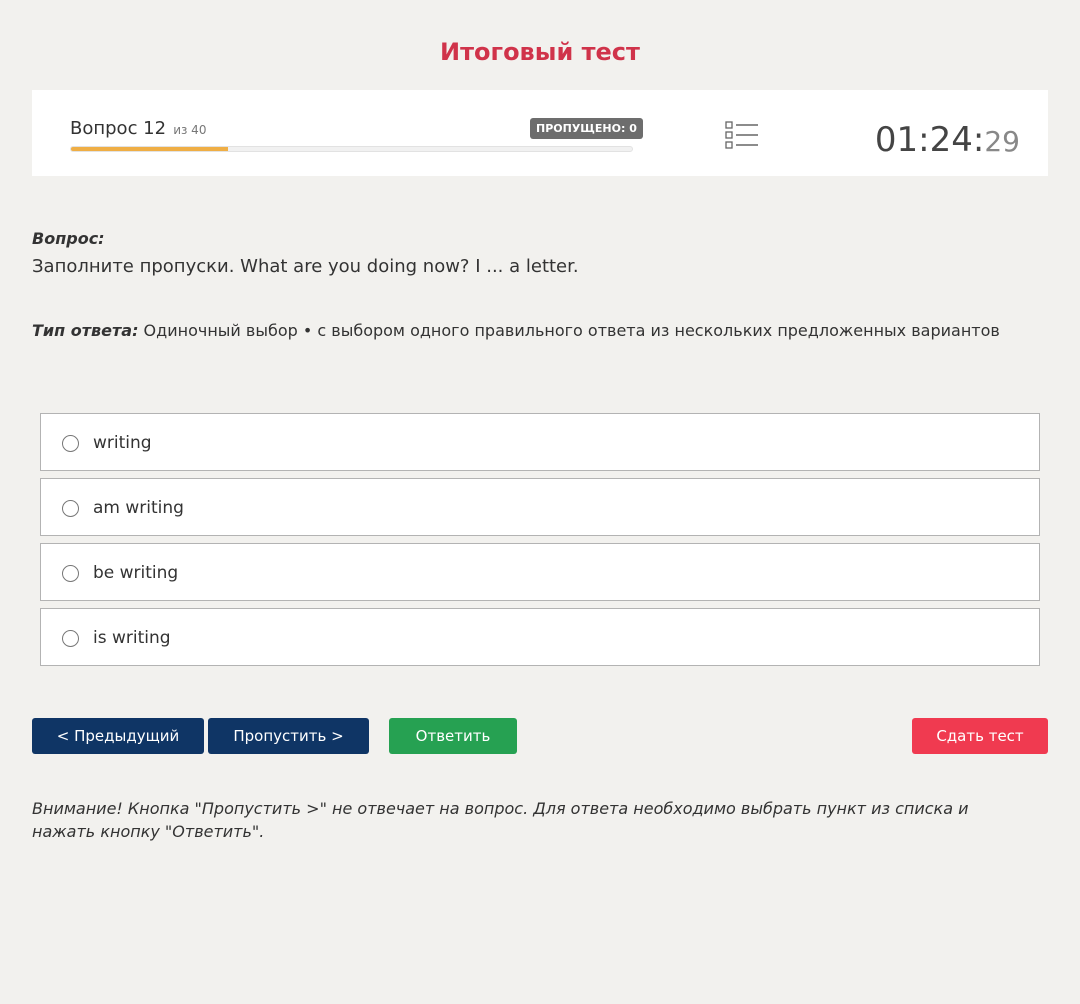  What do you see at coordinates (540, 572) in the screenshot?
I see `answer-option: be writing` at bounding box center [540, 572].